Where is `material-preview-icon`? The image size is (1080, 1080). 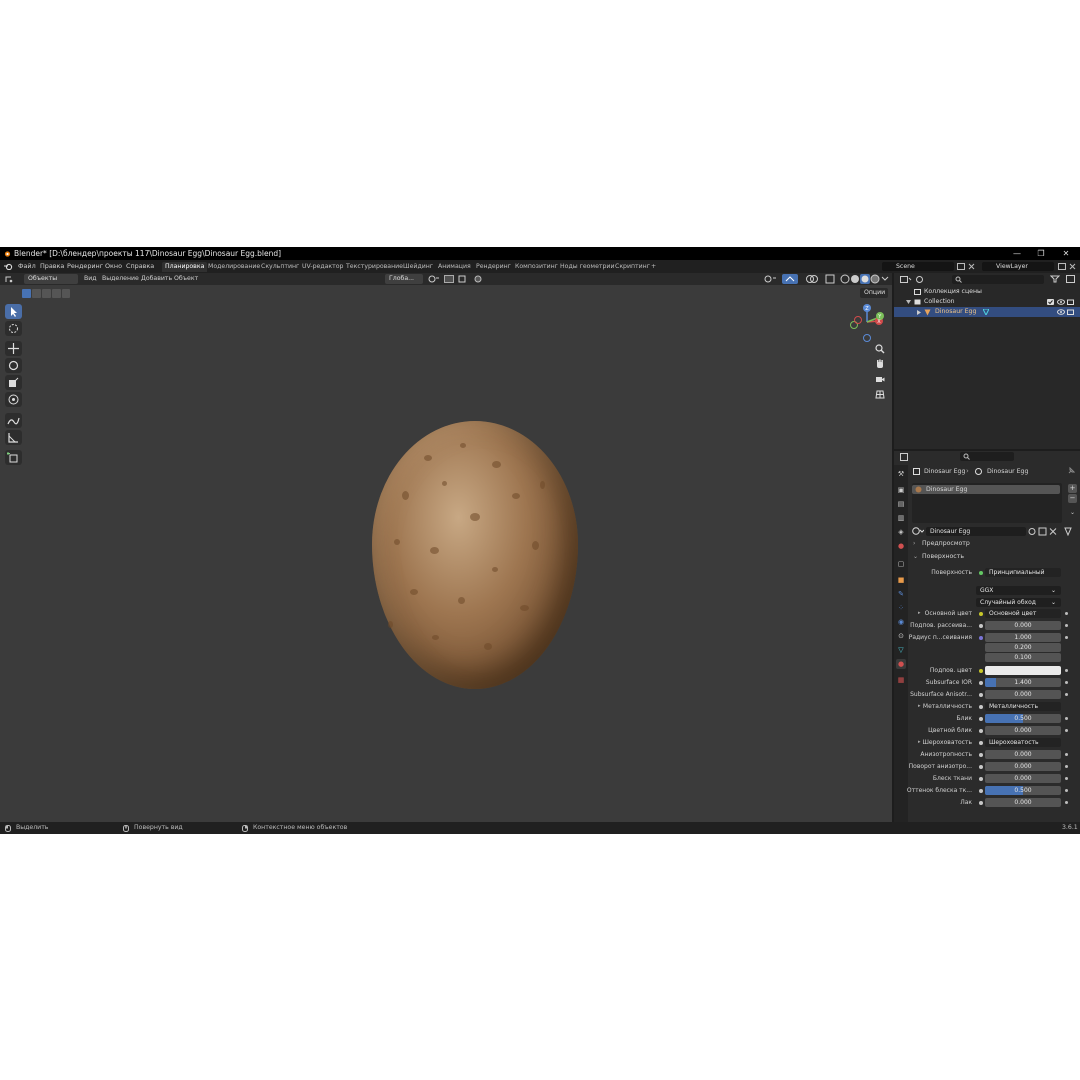 material-preview-icon is located at coordinates (865, 279).